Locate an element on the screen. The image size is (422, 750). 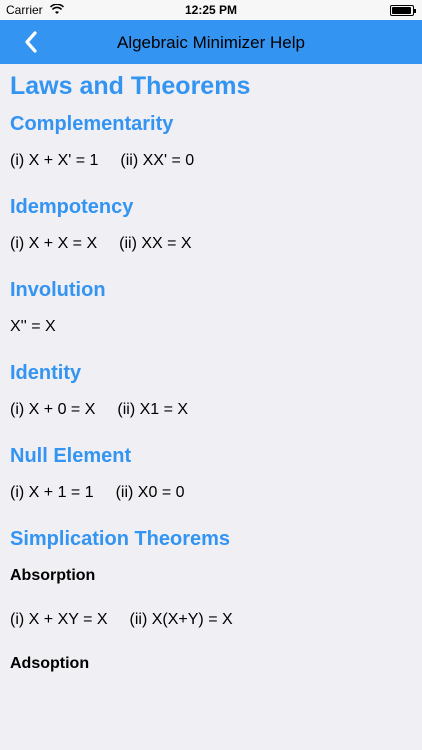
subsection-title-absorption: Absorption is located at coordinates (53, 575).